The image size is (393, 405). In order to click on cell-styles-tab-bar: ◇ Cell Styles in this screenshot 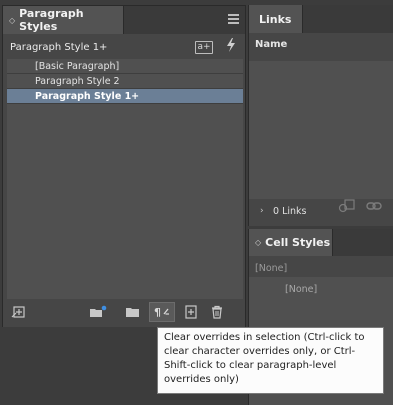, I will do `click(321, 242)`.